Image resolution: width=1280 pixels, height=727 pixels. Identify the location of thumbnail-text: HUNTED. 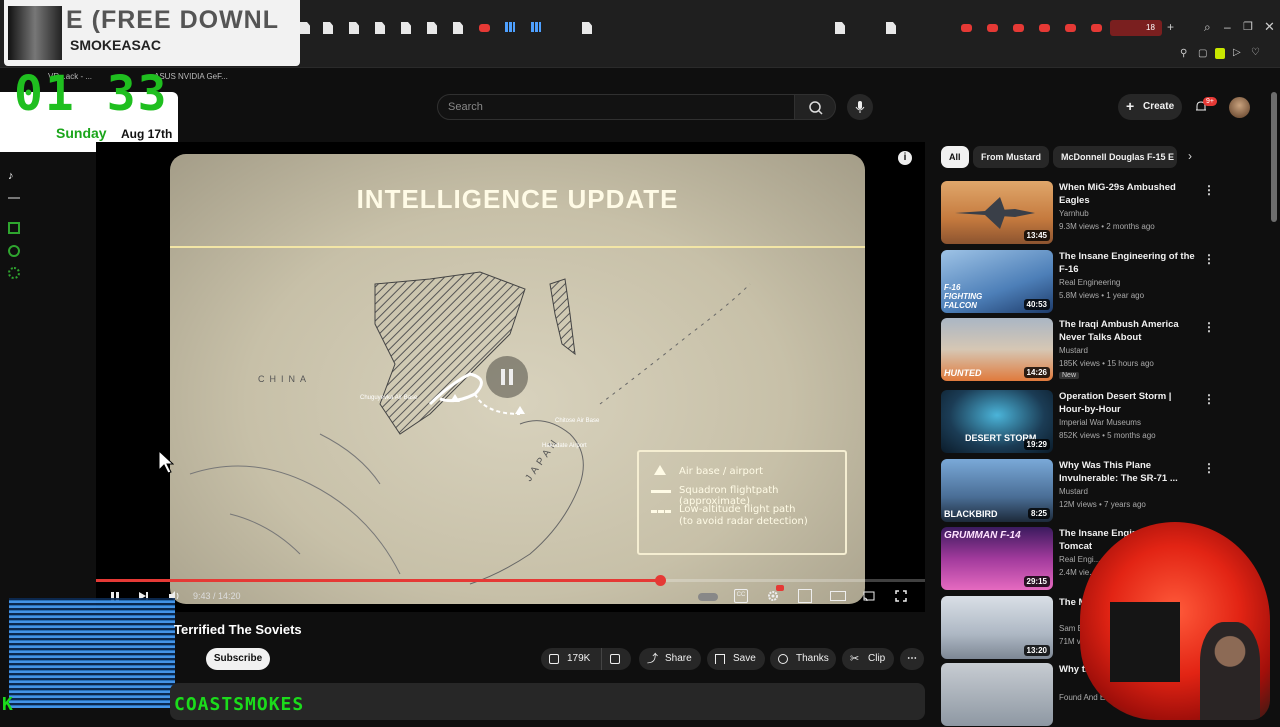
(963, 373).